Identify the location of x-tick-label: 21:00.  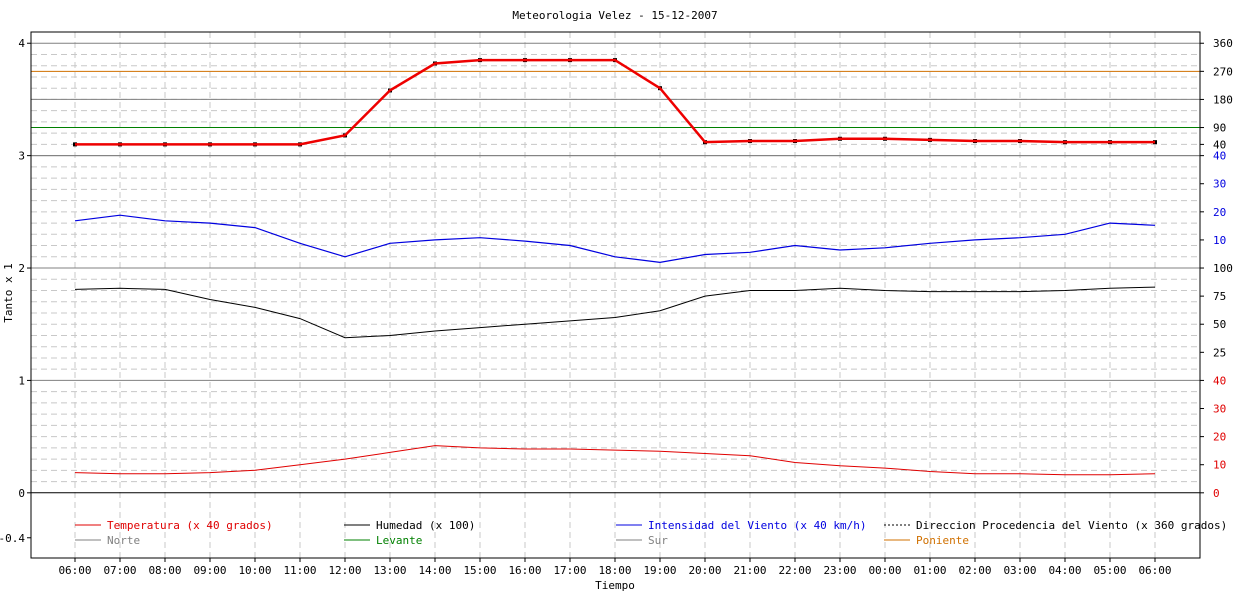
(749, 570).